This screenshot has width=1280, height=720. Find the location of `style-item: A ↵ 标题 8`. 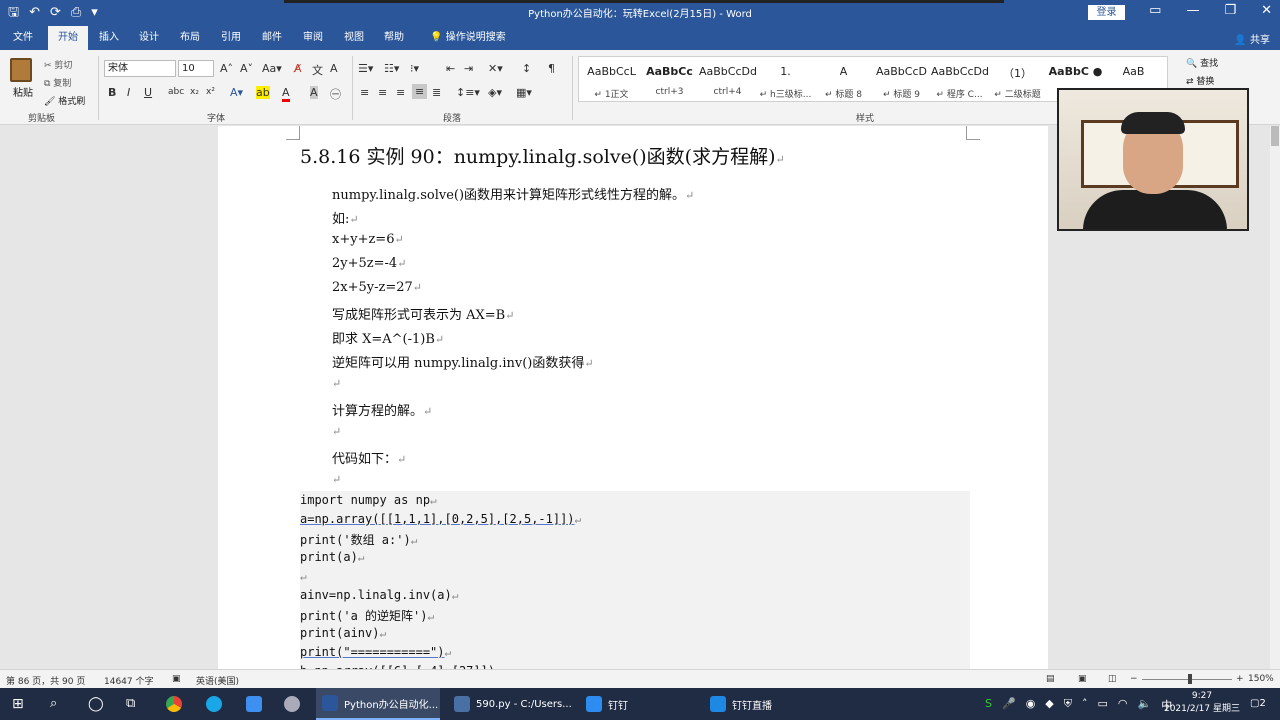

style-item: A ↵ 标题 8 is located at coordinates (843, 82).